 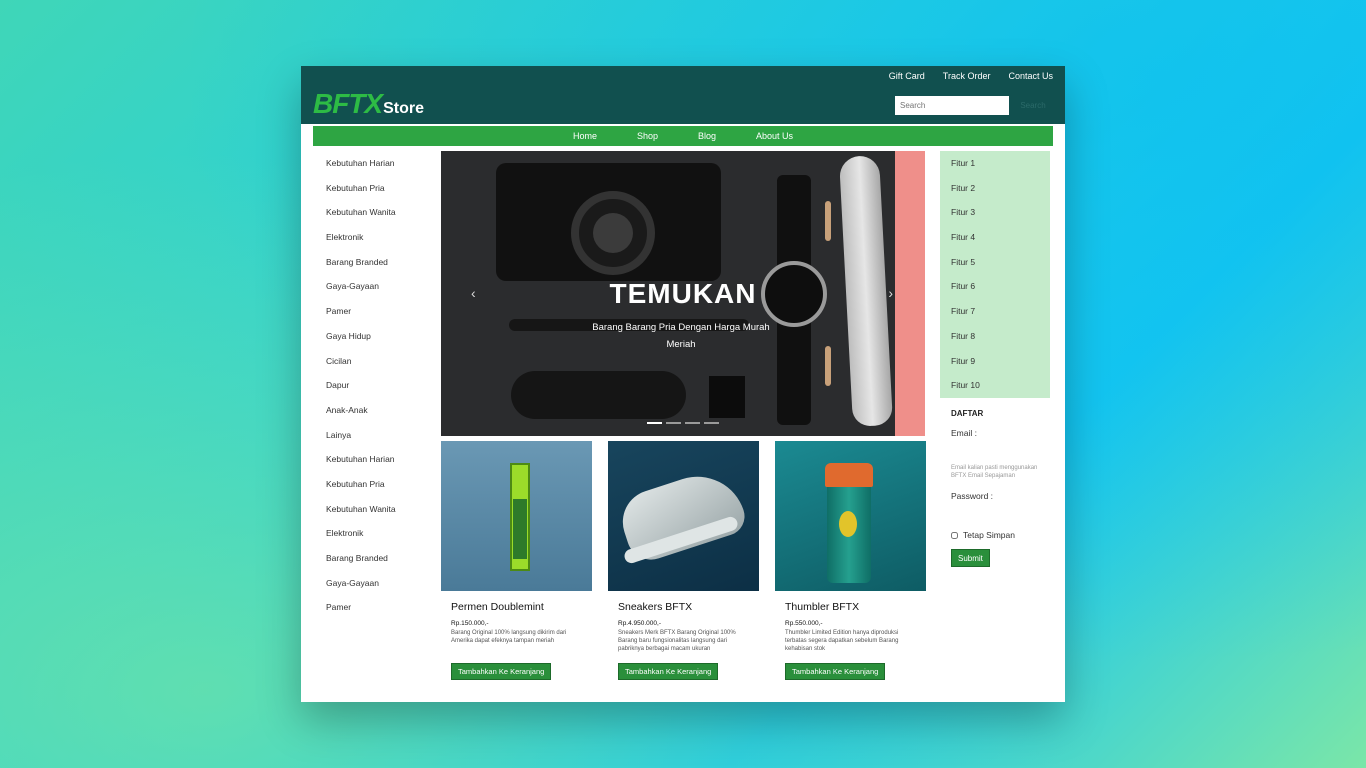 What do you see at coordinates (683, 136) in the screenshot?
I see `main-nav: Home Shop Blog About Us` at bounding box center [683, 136].